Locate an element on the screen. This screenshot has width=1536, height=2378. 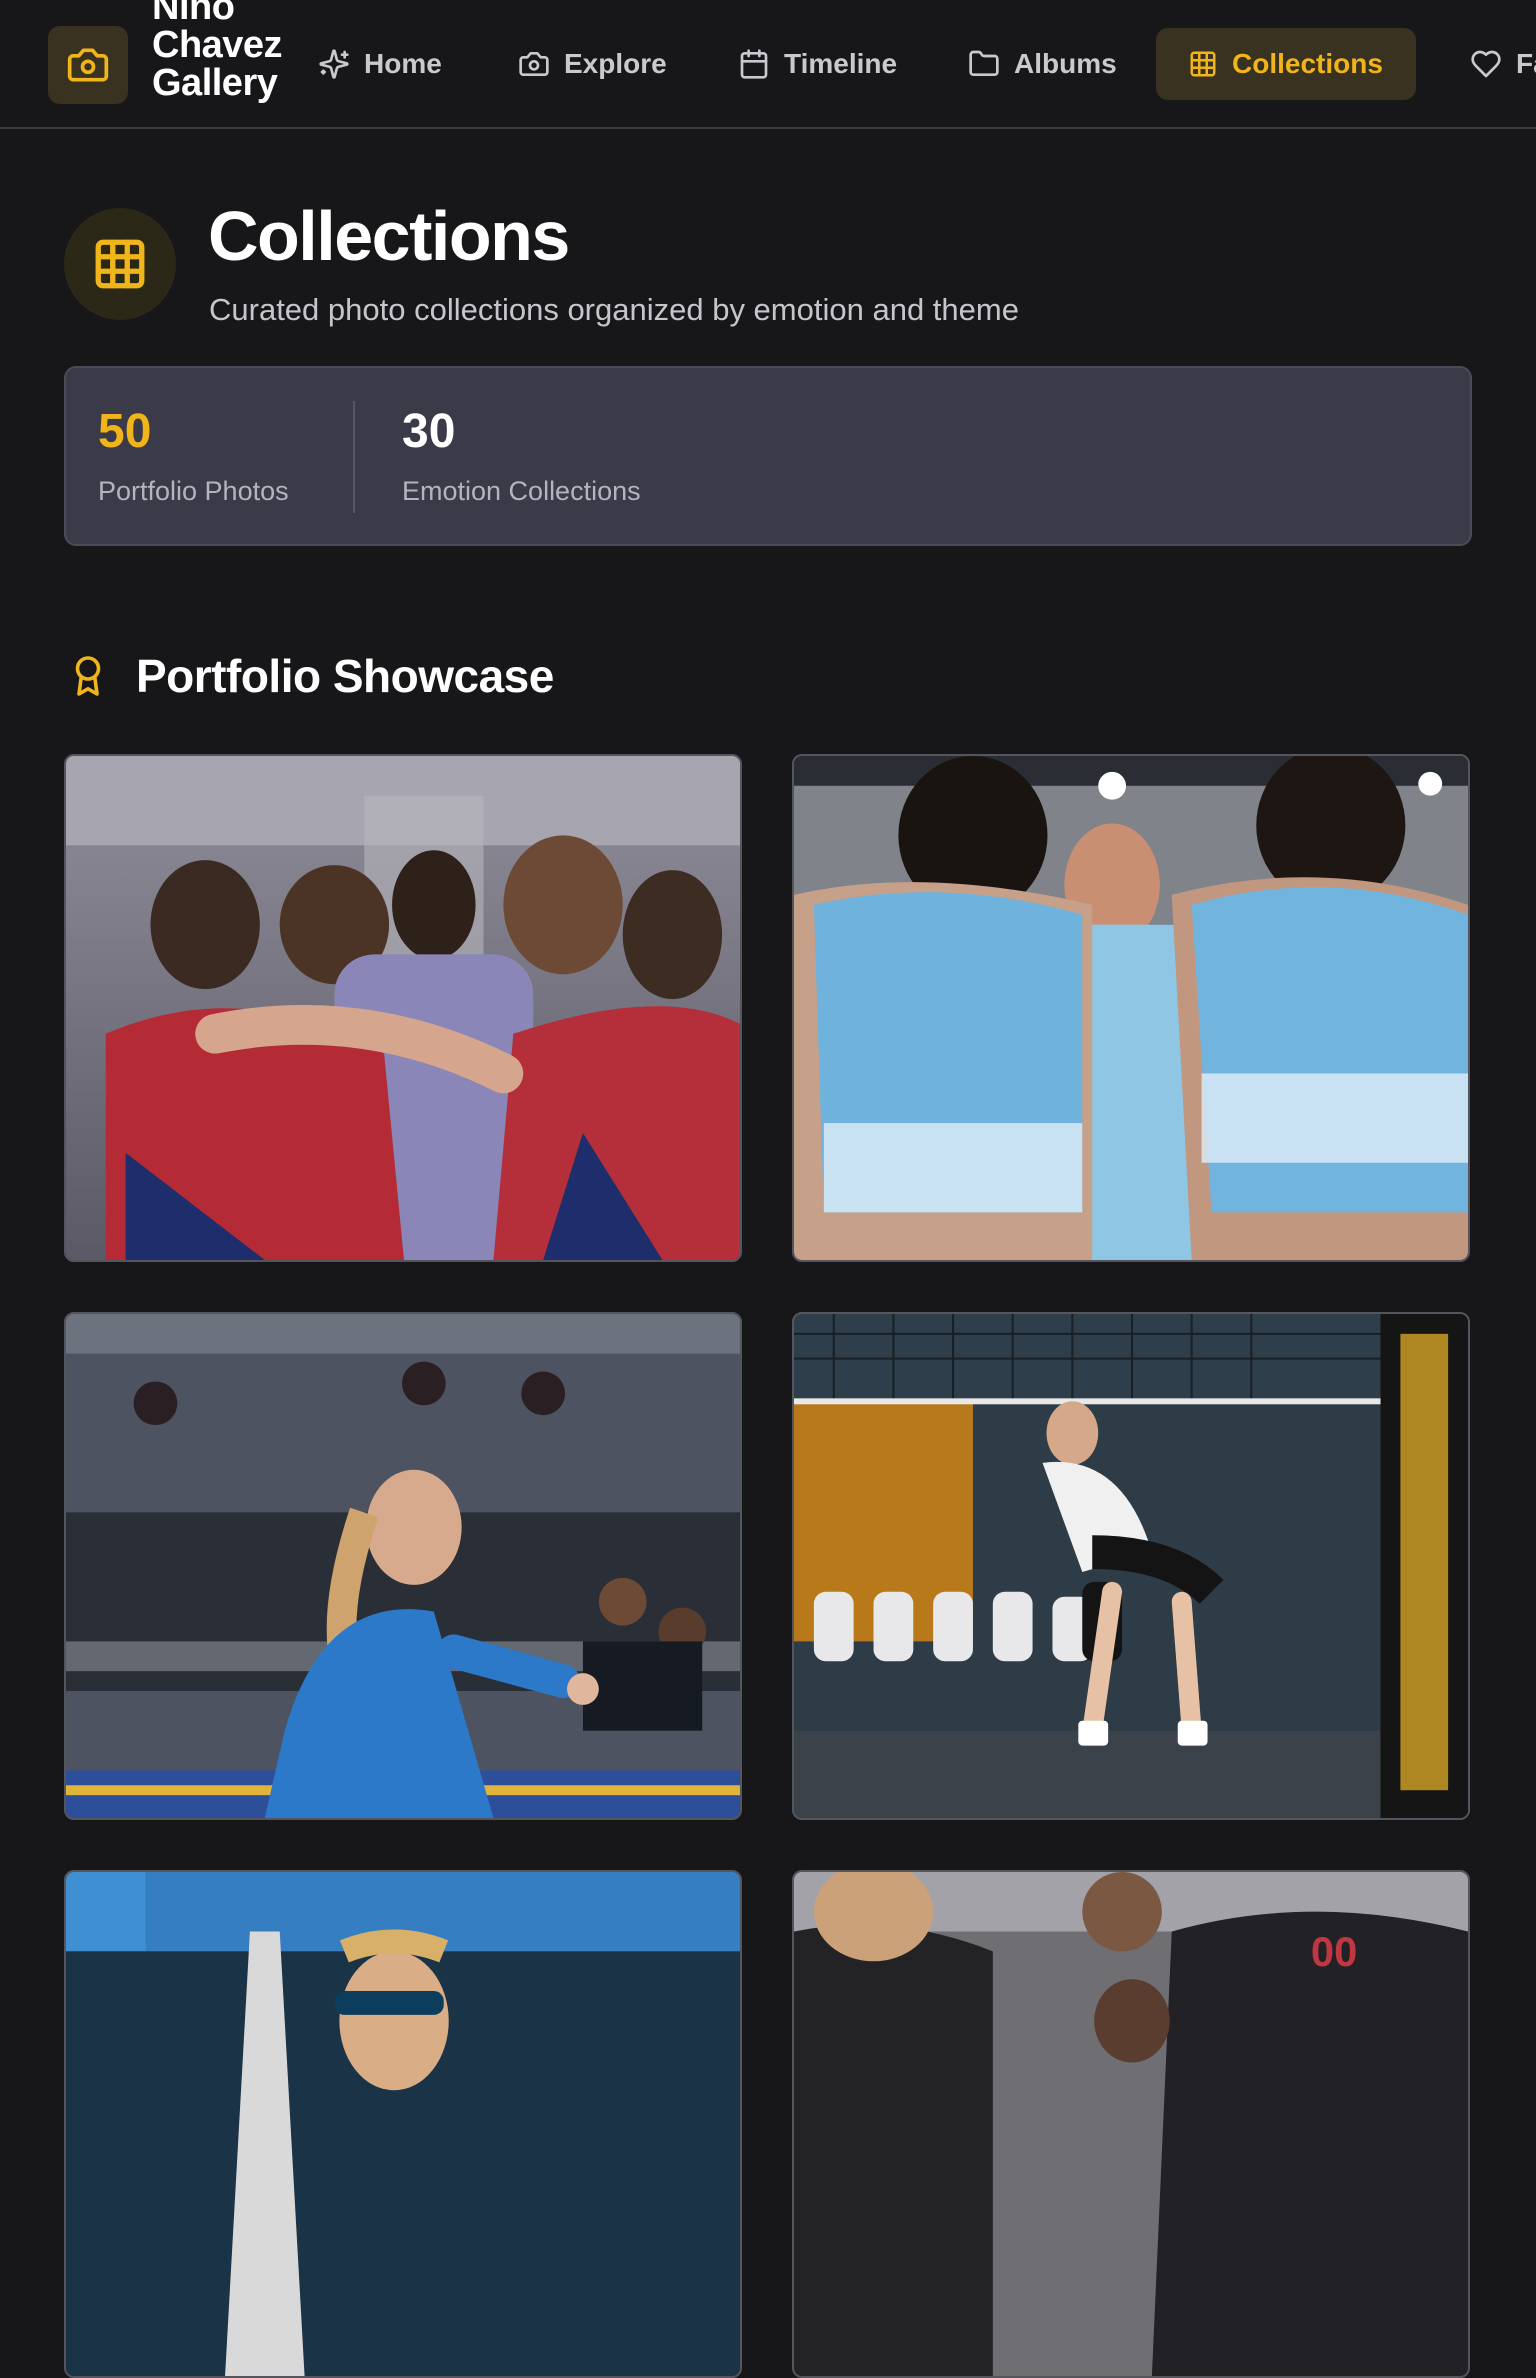
nav-item-label: Timeline is located at coordinates (841, 63).